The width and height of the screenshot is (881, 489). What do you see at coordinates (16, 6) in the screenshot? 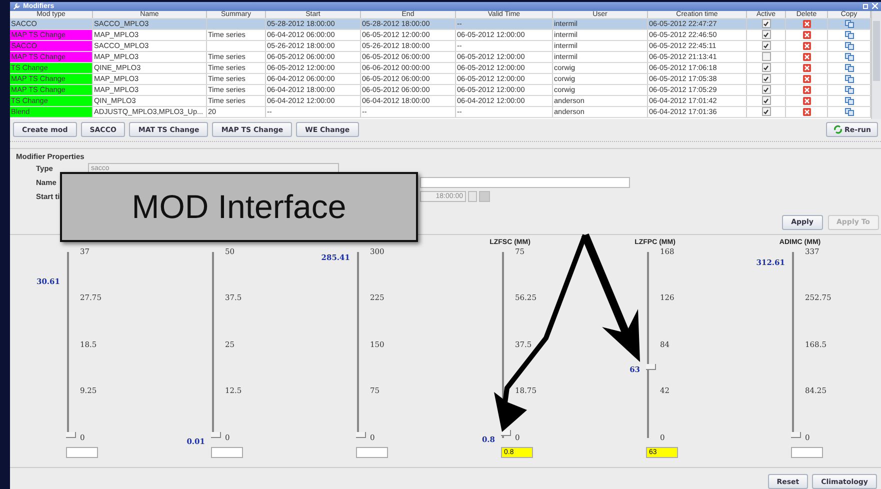
I see `wrench-icon` at bounding box center [16, 6].